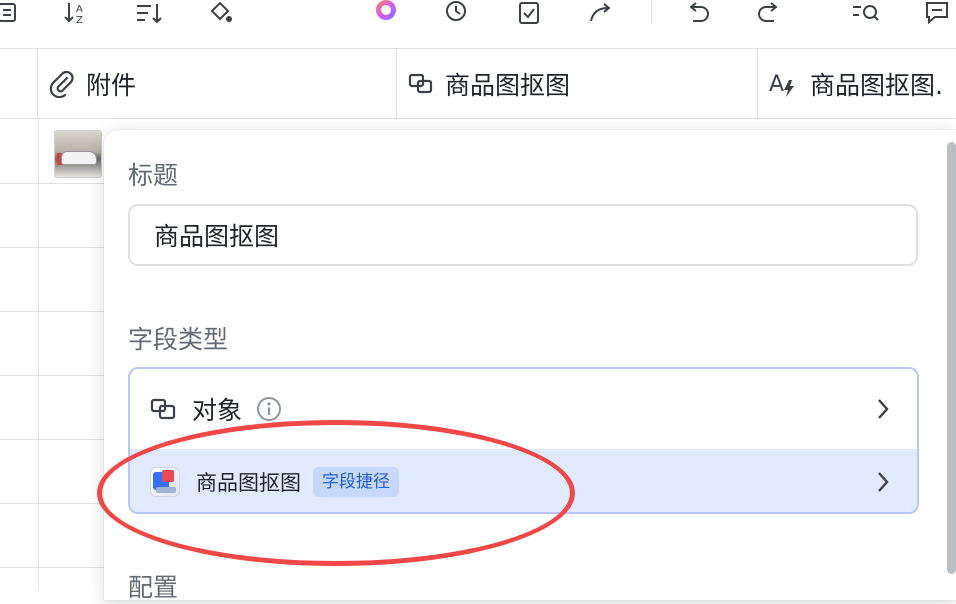 The width and height of the screenshot is (956, 604). Describe the element at coordinates (651, 12) in the screenshot. I see `toolbar-divider` at that location.